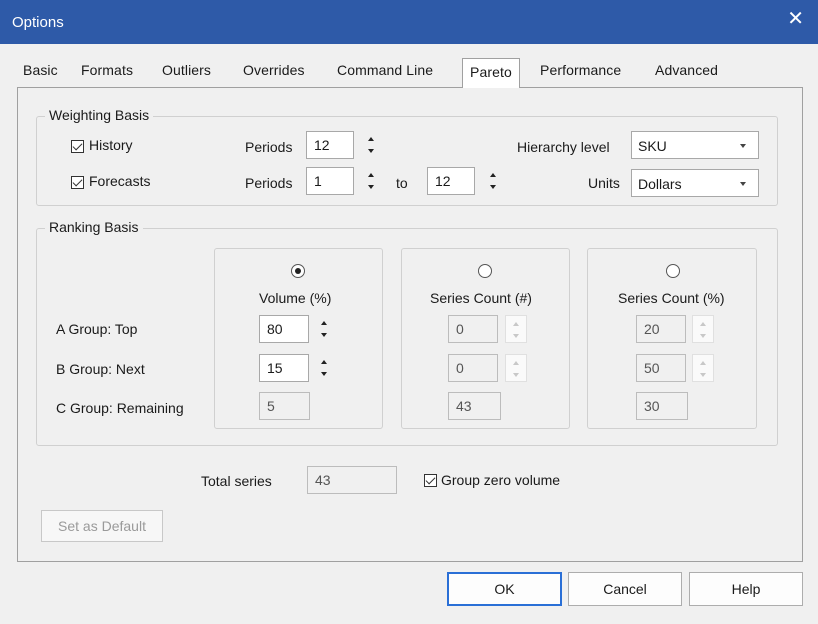 The image size is (818, 624). What do you see at coordinates (40, 70) in the screenshot?
I see `tab-basic: Basic` at bounding box center [40, 70].